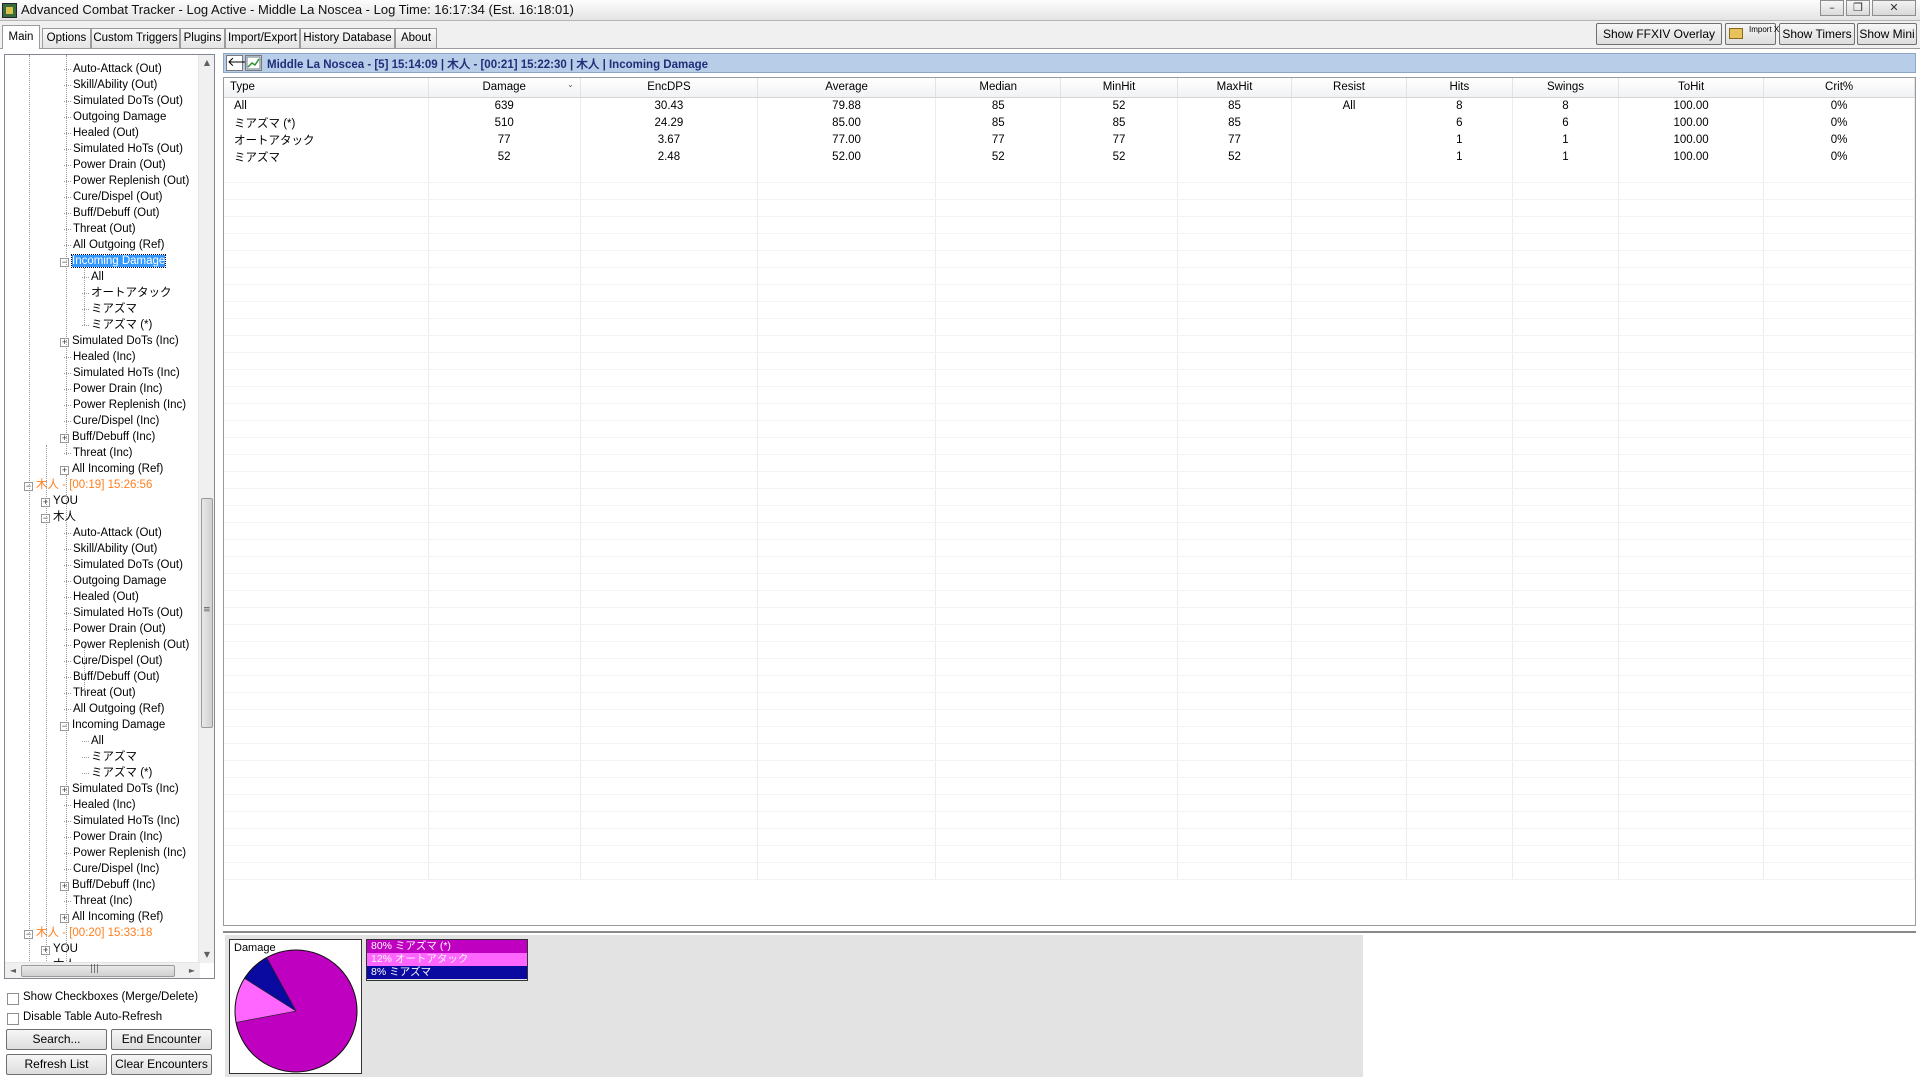 The width and height of the screenshot is (1920, 1080). Describe the element at coordinates (66, 38) in the screenshot. I see `tab-options: Options` at that location.